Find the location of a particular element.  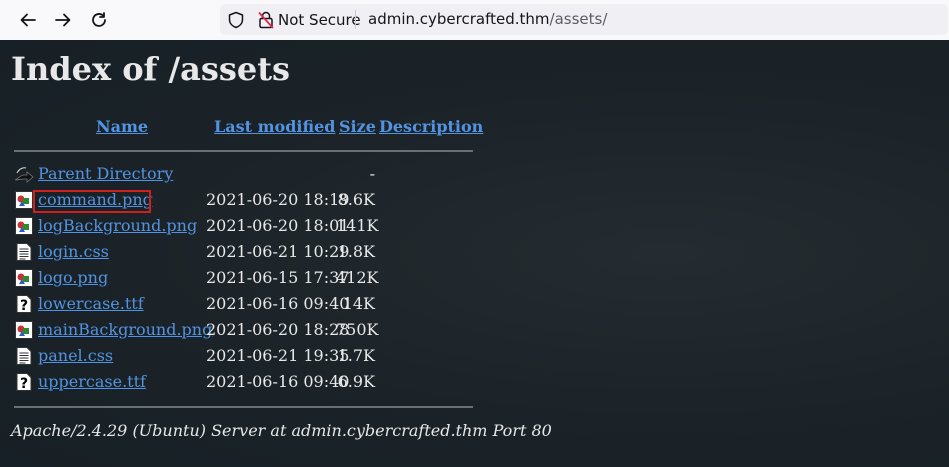

reload-button is located at coordinates (99, 20).